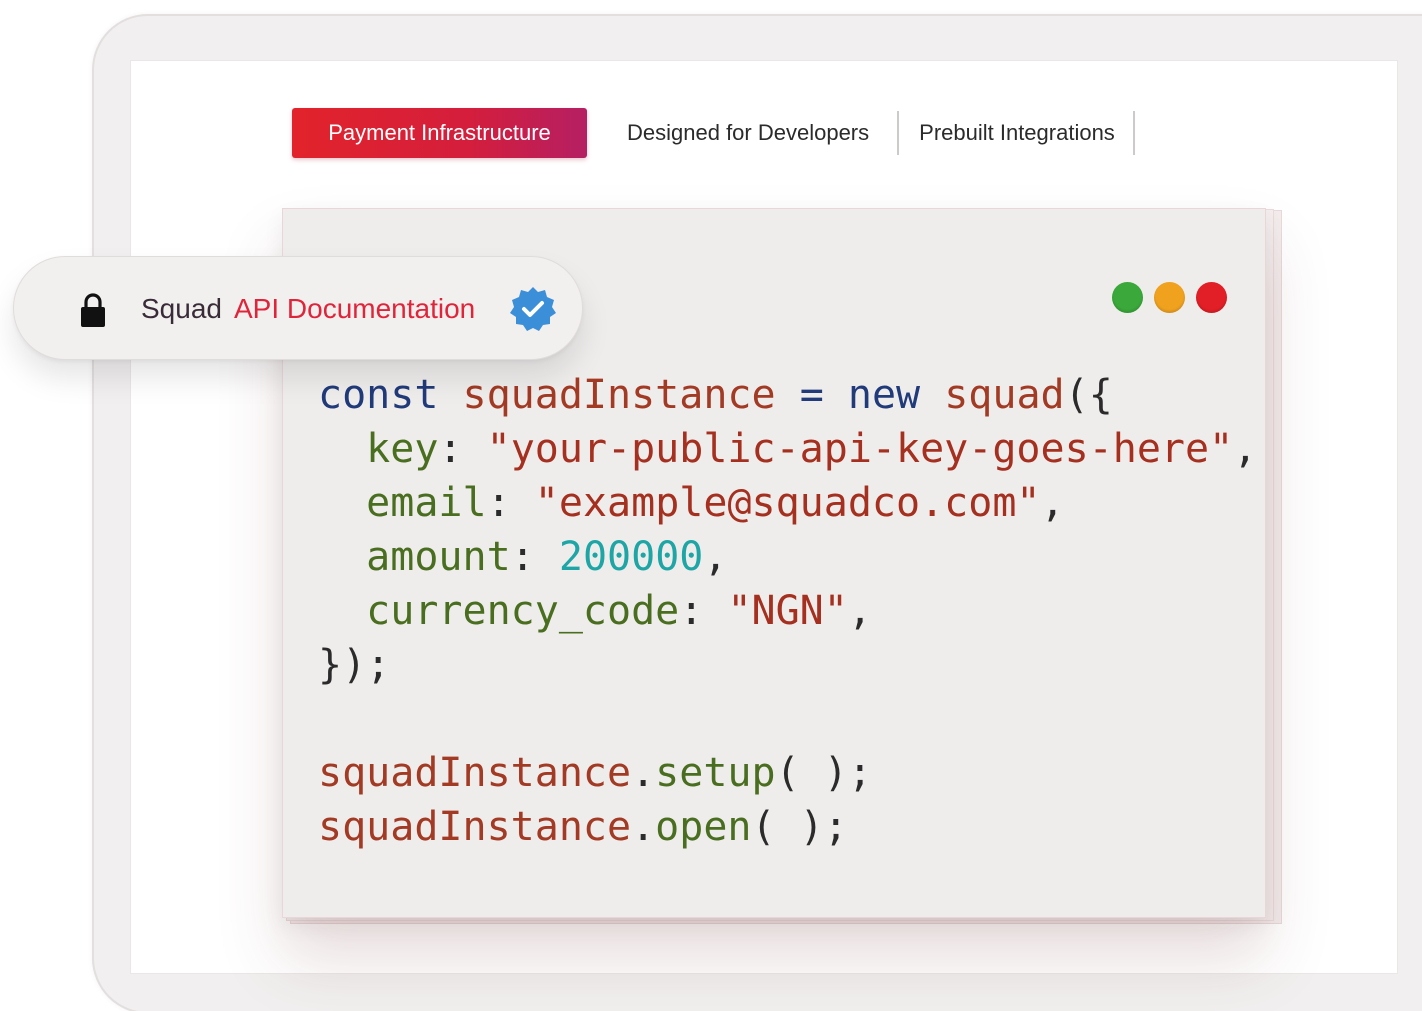  I want to click on code-number: 200000, so click(631, 557).